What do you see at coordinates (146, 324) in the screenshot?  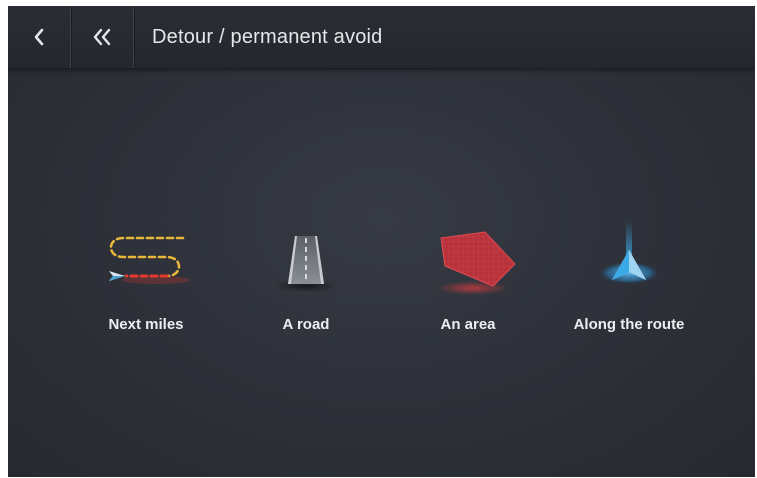 I see `option-label: Next miles` at bounding box center [146, 324].